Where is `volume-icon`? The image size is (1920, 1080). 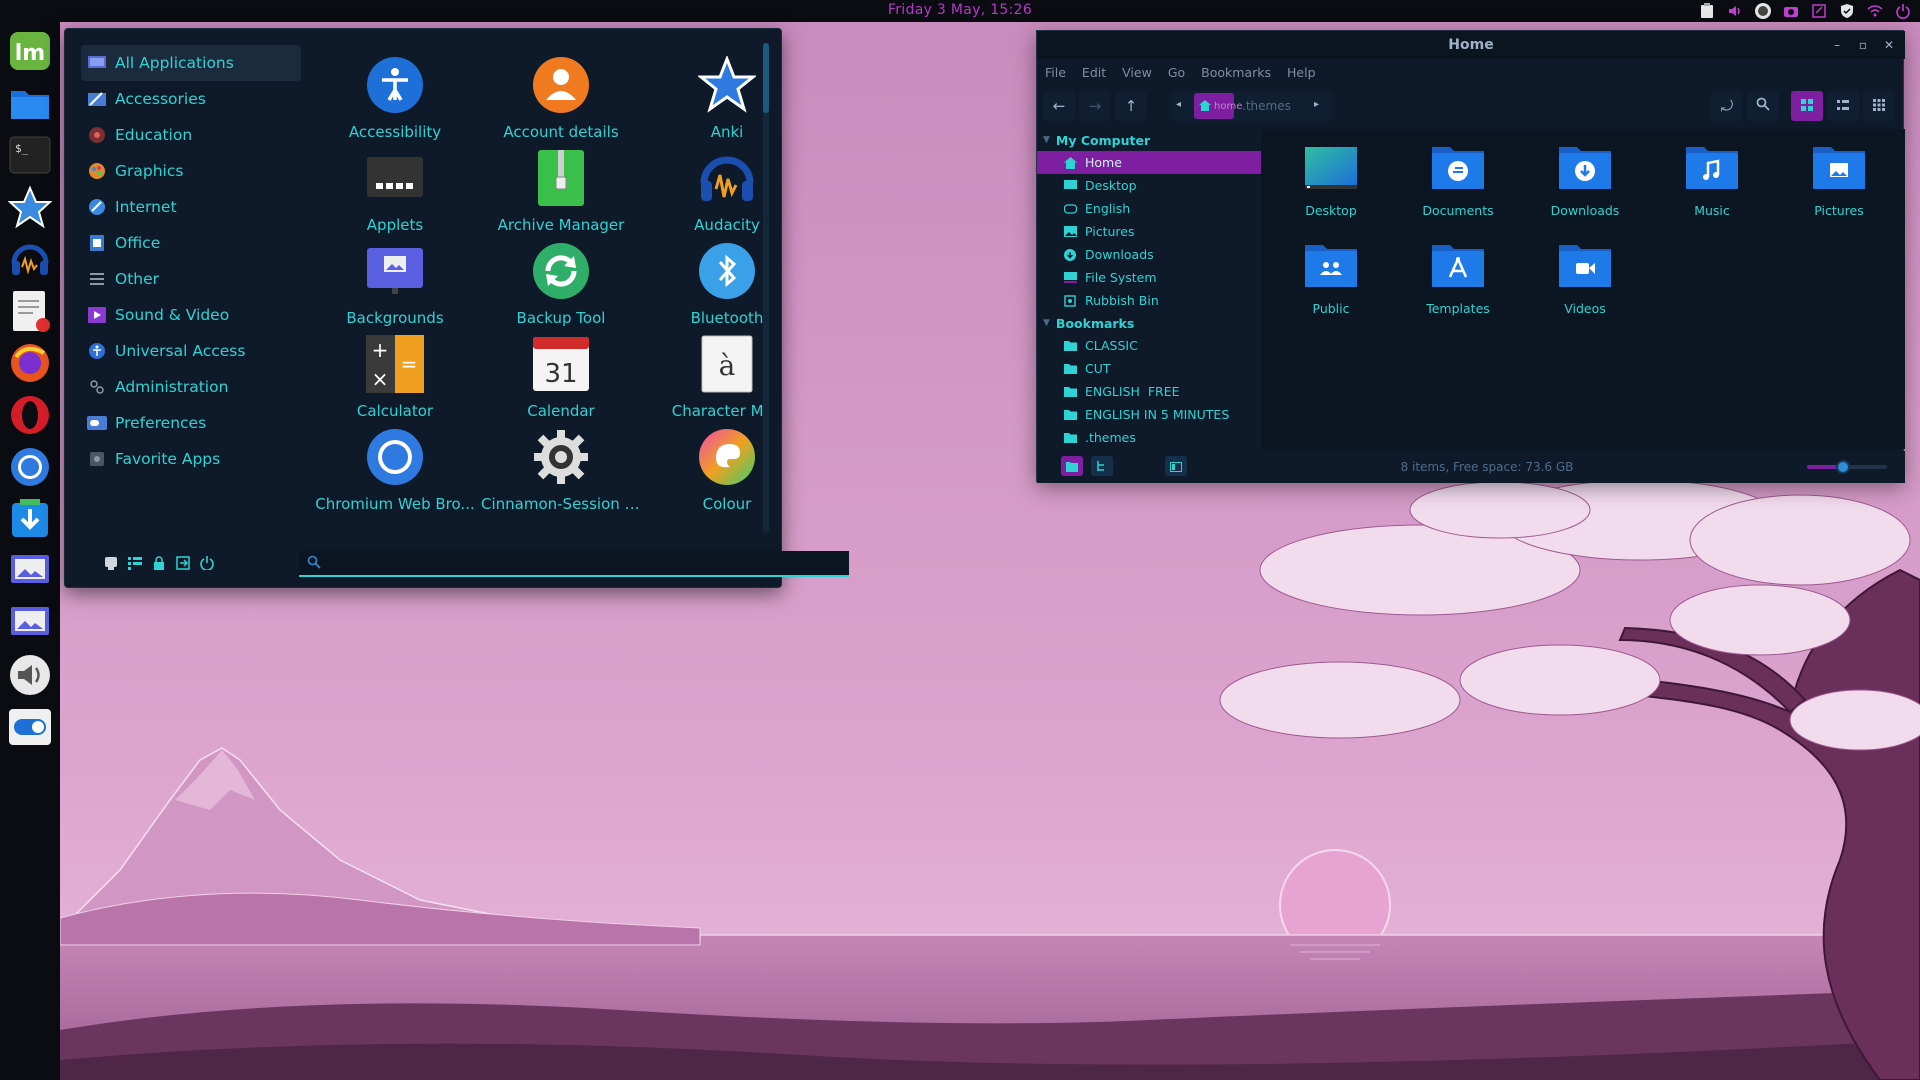 volume-icon is located at coordinates (1735, 11).